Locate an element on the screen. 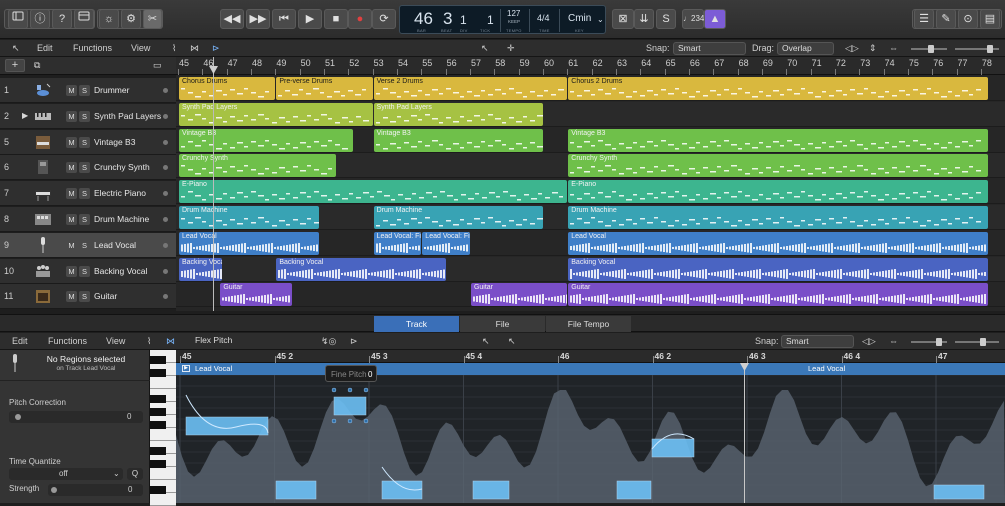 The width and height of the screenshot is (1005, 506). vertical-zoom-knob is located at coordinates (931, 49).